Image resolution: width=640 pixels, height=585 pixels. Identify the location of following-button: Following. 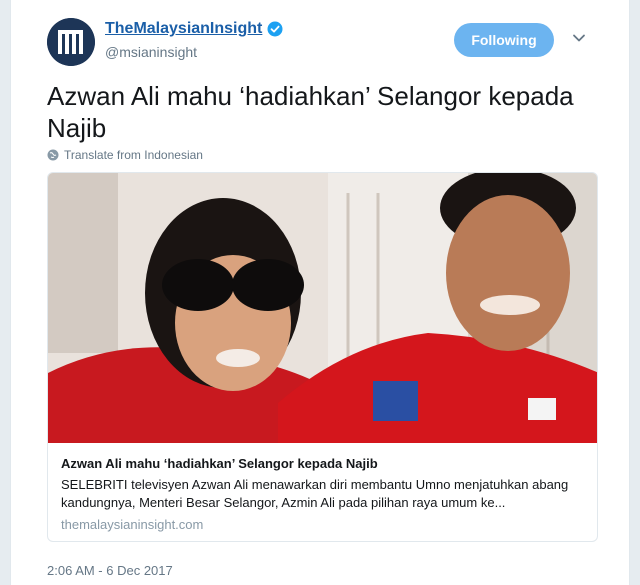
(504, 40).